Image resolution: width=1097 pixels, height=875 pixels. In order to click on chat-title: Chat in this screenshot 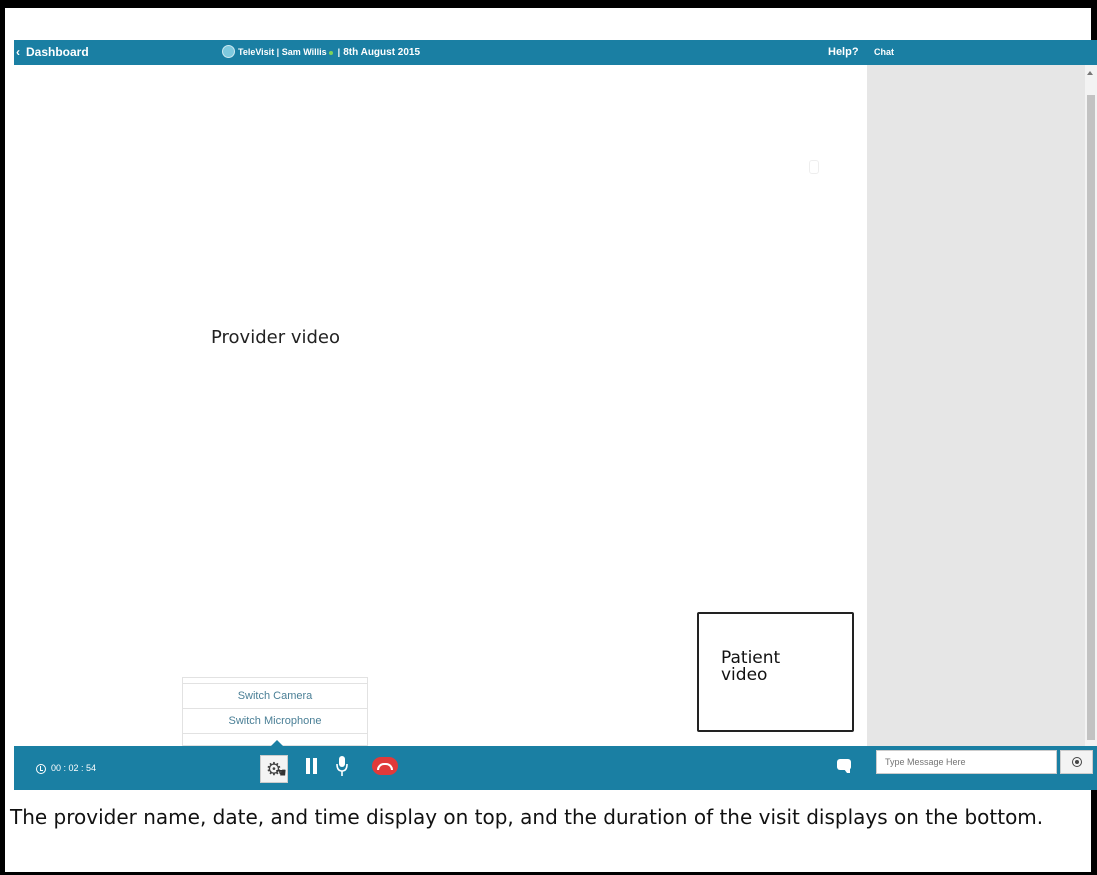, I will do `click(884, 52)`.